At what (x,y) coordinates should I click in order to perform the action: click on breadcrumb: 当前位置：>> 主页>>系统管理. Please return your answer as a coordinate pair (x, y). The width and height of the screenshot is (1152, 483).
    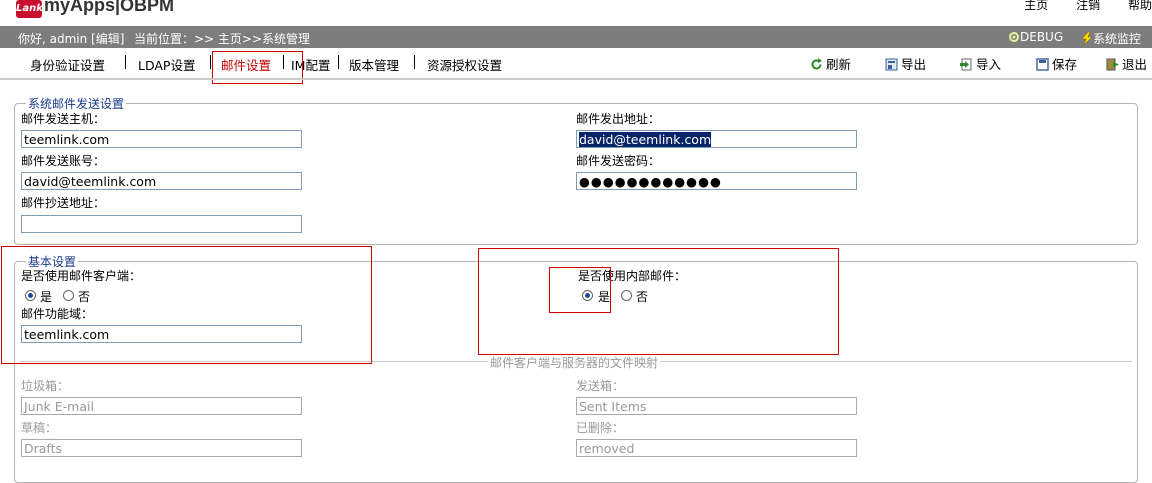
    Looking at the image, I should click on (222, 39).